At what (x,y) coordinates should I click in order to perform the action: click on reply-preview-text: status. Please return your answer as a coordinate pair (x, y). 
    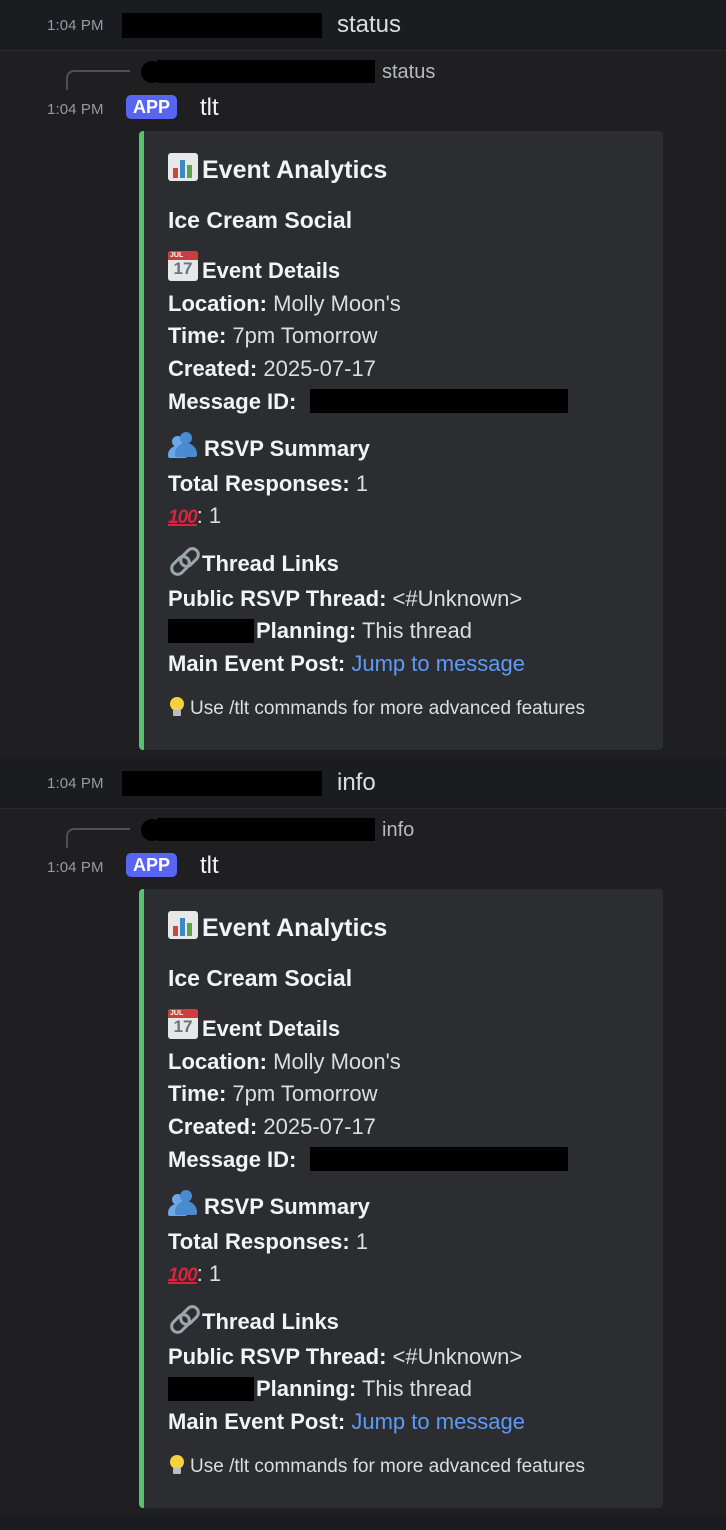
    Looking at the image, I should click on (408, 72).